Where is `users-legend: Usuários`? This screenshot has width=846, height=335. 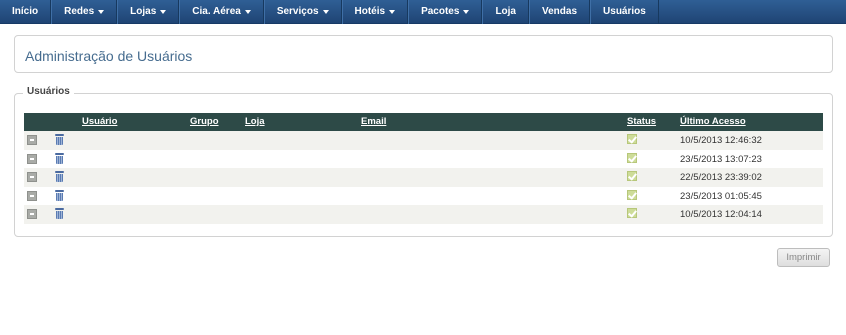
users-legend: Usuários is located at coordinates (48, 91).